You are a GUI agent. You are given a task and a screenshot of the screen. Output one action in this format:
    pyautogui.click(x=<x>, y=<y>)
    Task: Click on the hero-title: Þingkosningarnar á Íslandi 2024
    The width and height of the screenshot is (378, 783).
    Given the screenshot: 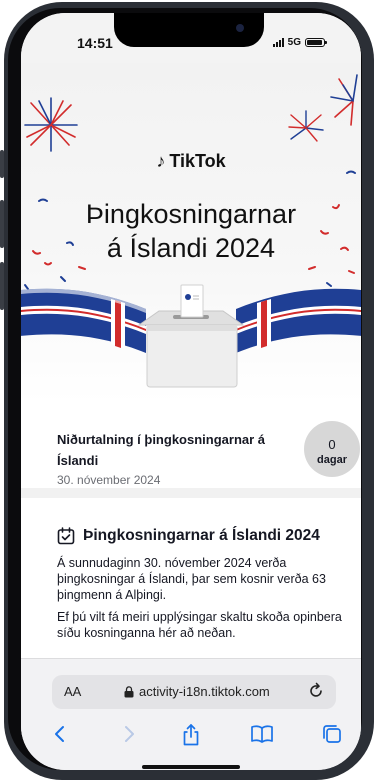 What is the action you would take?
    pyautogui.click(x=191, y=231)
    